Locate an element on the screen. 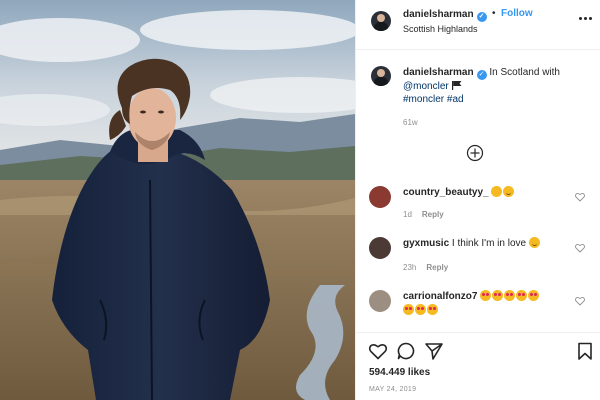 This screenshot has width=600, height=400. caption-username: danielsharman is located at coordinates (438, 72).